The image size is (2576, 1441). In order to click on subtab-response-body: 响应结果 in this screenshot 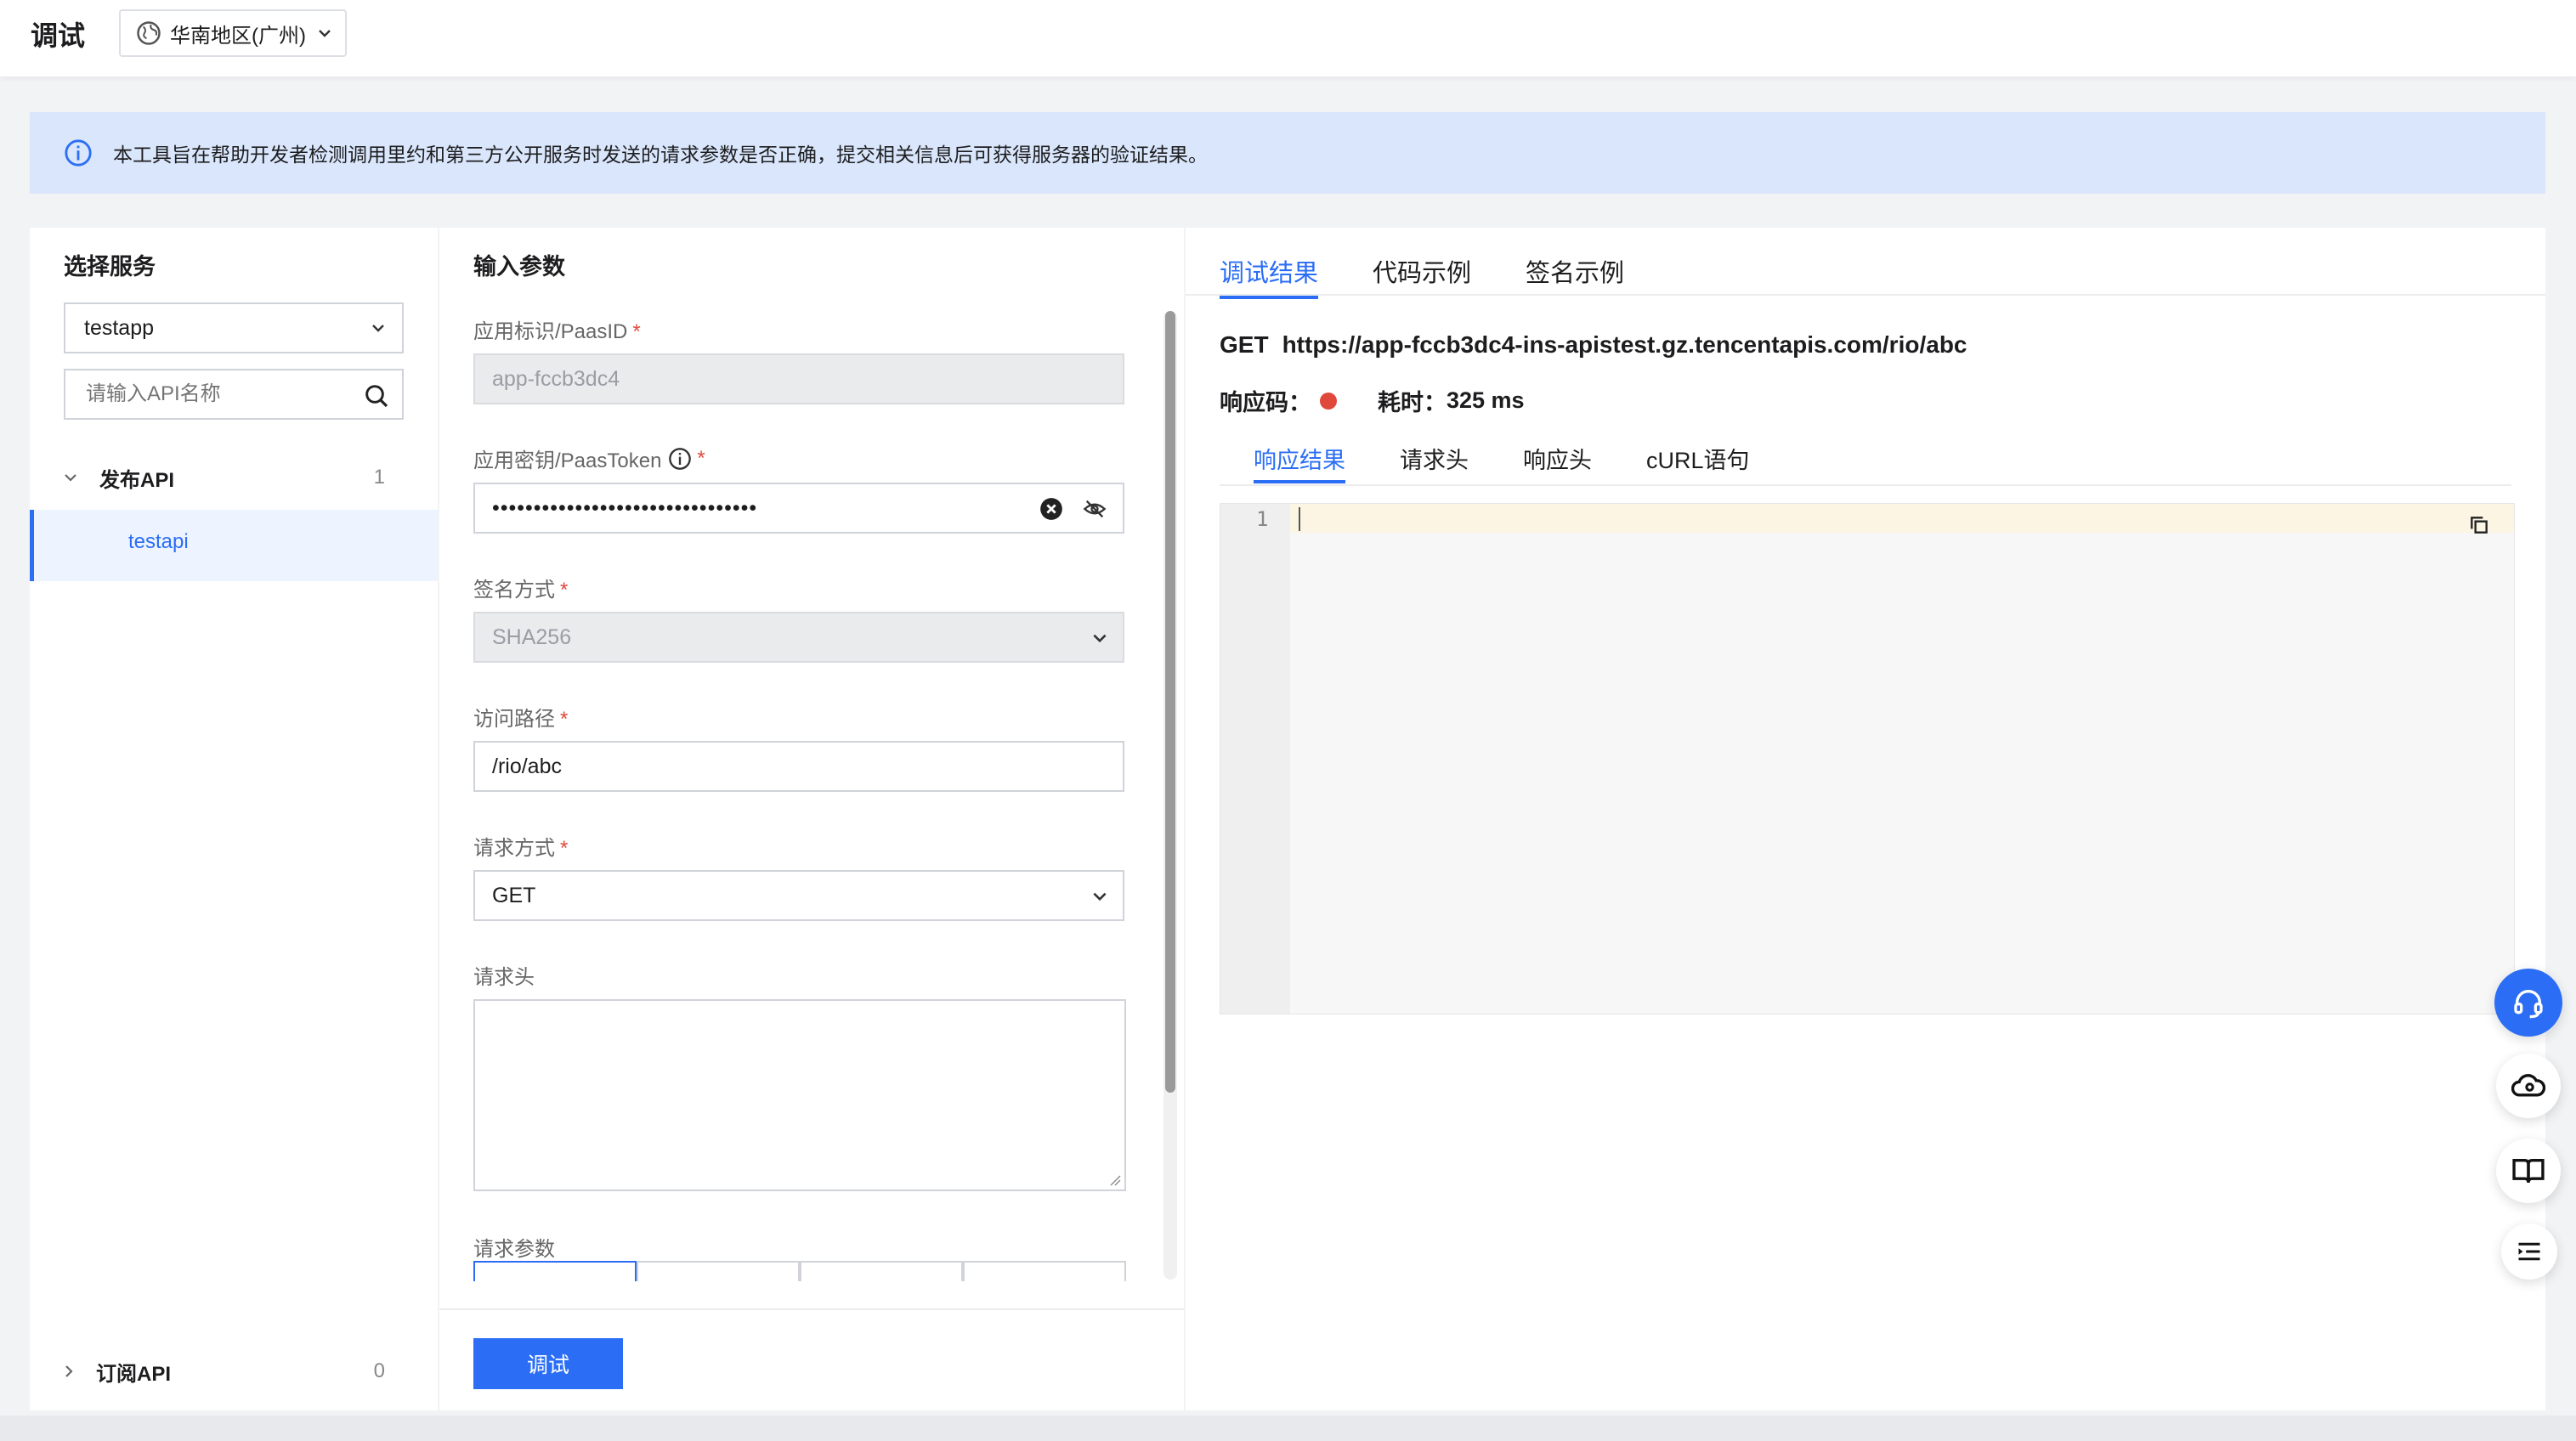, I will do `click(1299, 463)`.